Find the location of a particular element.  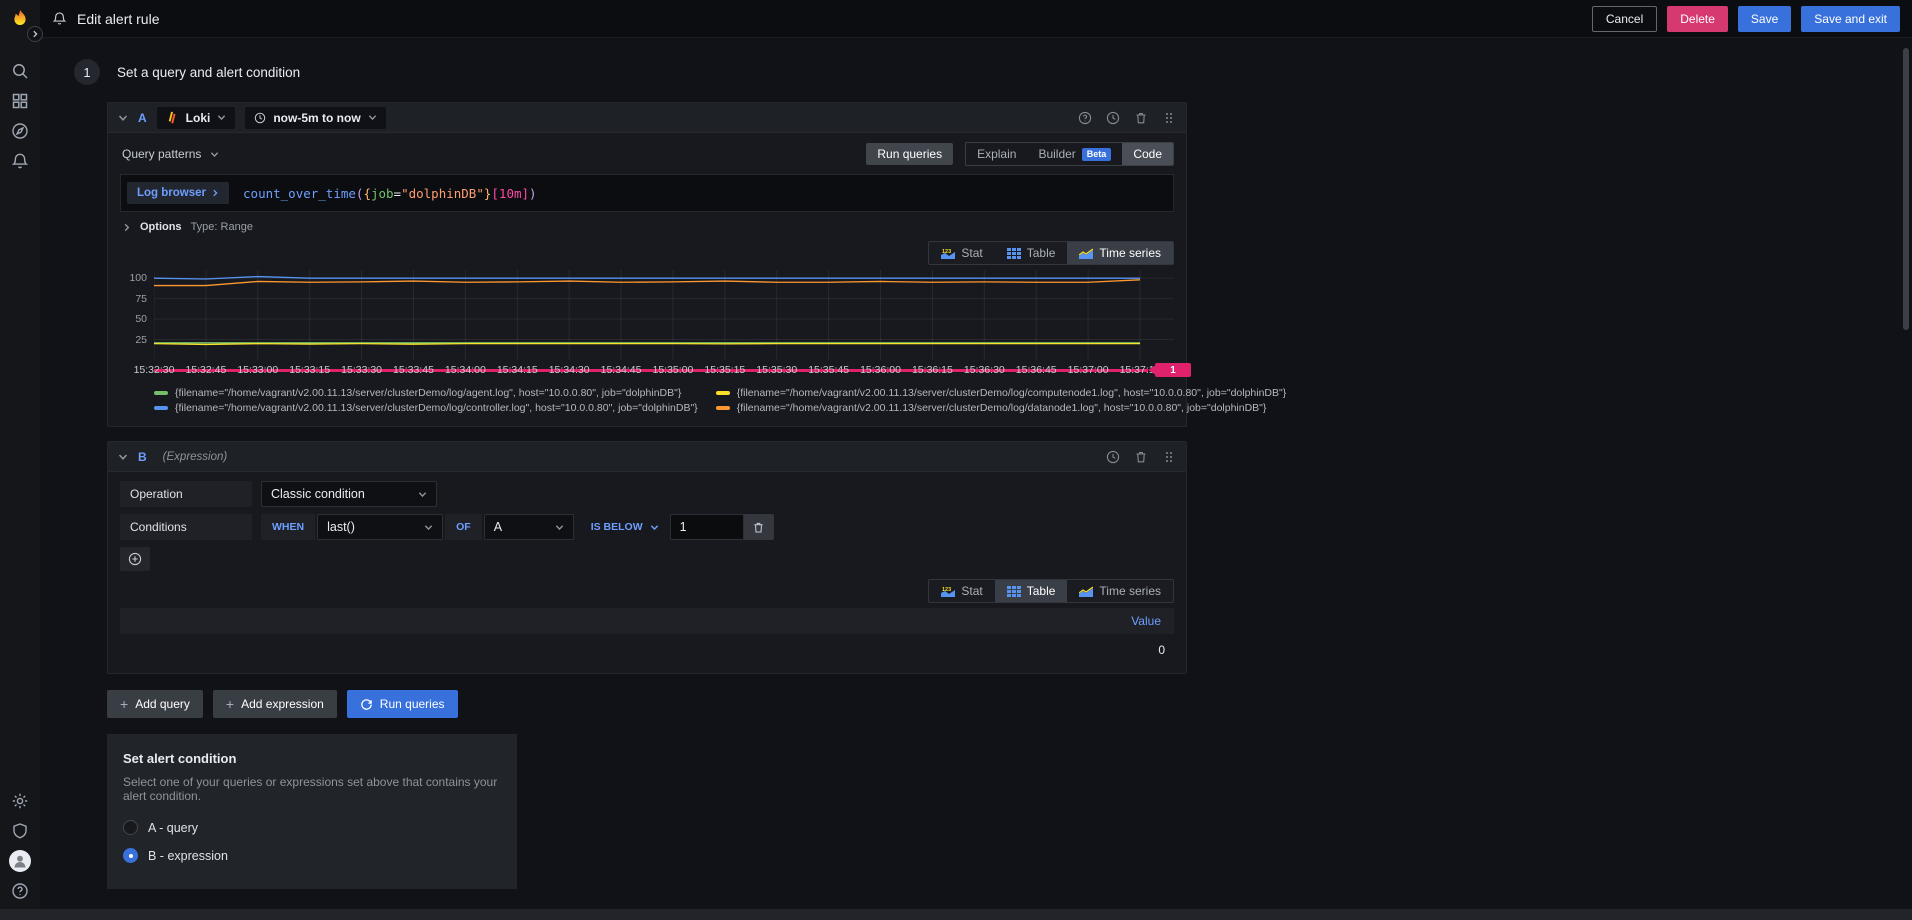

explore-compass-icon is located at coordinates (20, 131).